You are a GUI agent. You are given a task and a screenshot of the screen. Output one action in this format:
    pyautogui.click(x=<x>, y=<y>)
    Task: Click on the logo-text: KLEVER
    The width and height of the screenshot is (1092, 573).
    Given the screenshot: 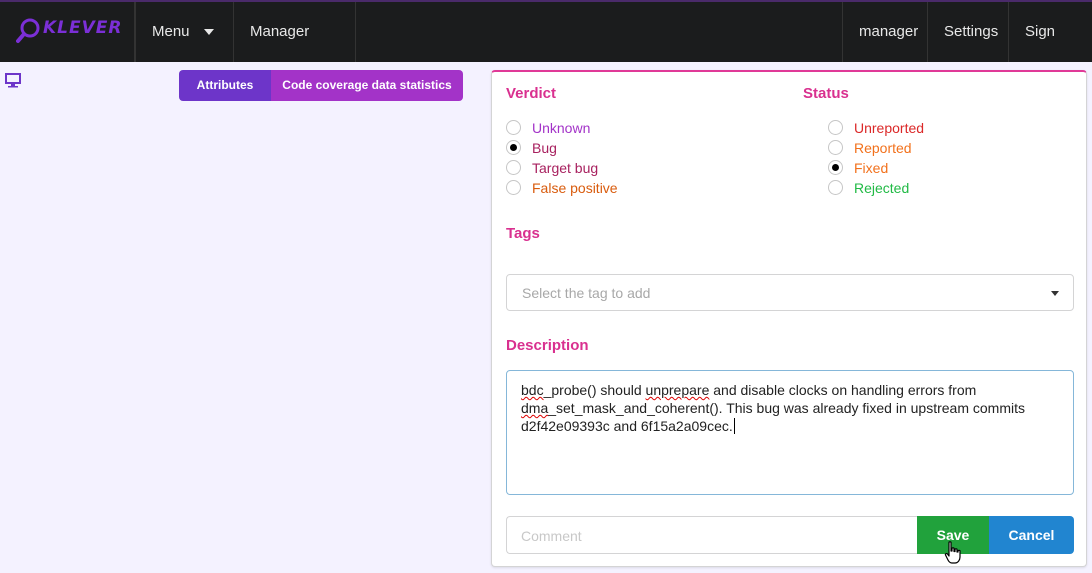 What is the action you would take?
    pyautogui.click(x=83, y=28)
    